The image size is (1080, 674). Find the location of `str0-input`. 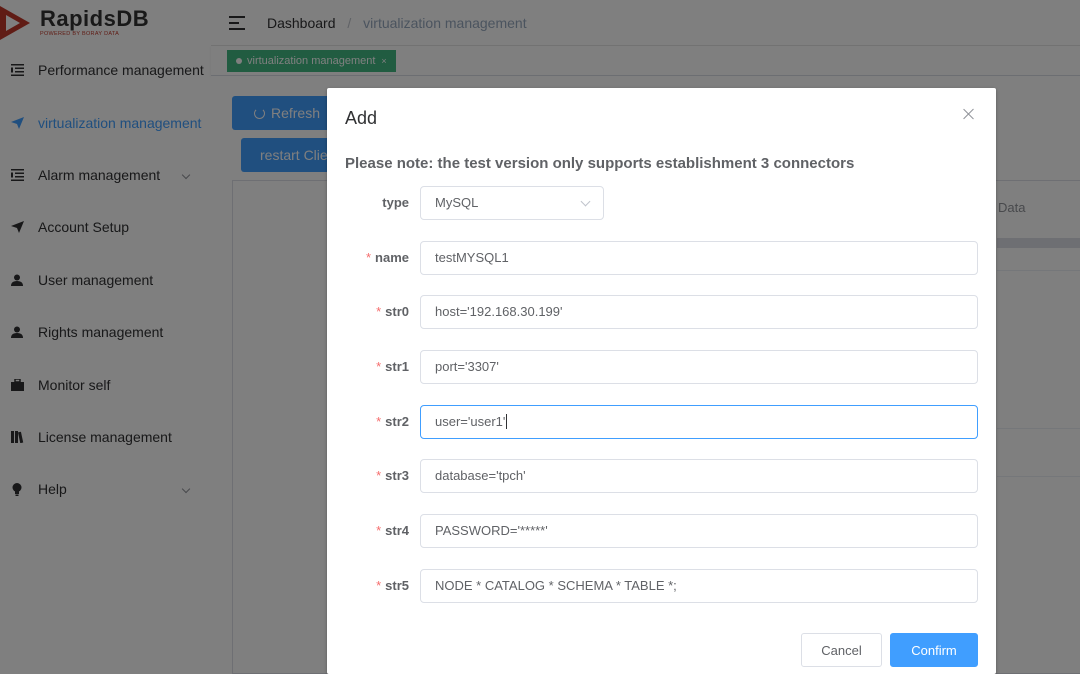

str0-input is located at coordinates (699, 312).